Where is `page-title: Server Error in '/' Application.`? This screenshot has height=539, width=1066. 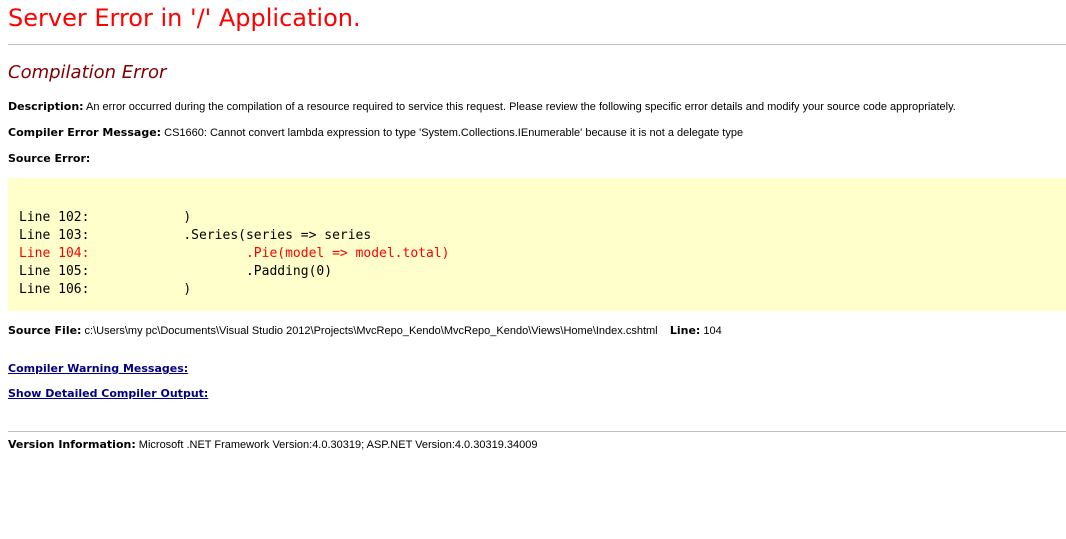
page-title: Server Error in '/' Application. is located at coordinates (184, 18).